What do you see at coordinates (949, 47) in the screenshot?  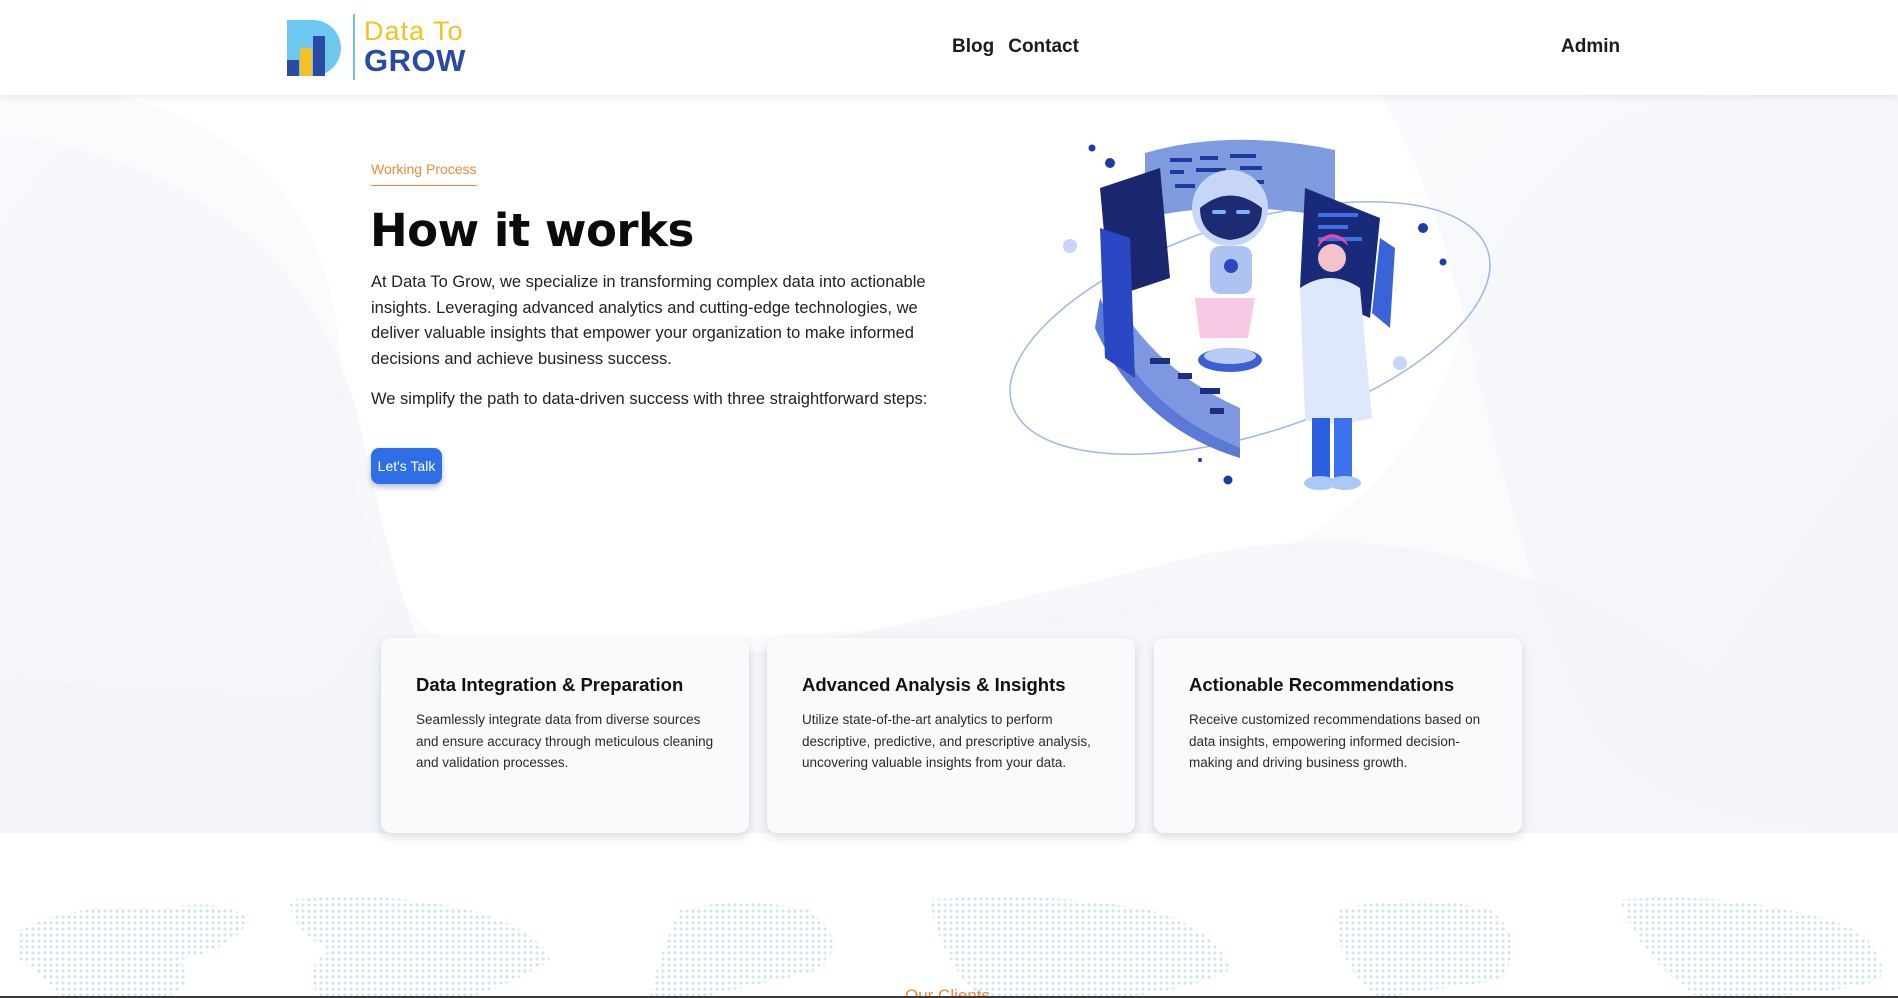 I see `site-header: Data To GROW Blog Contact Admin` at bounding box center [949, 47].